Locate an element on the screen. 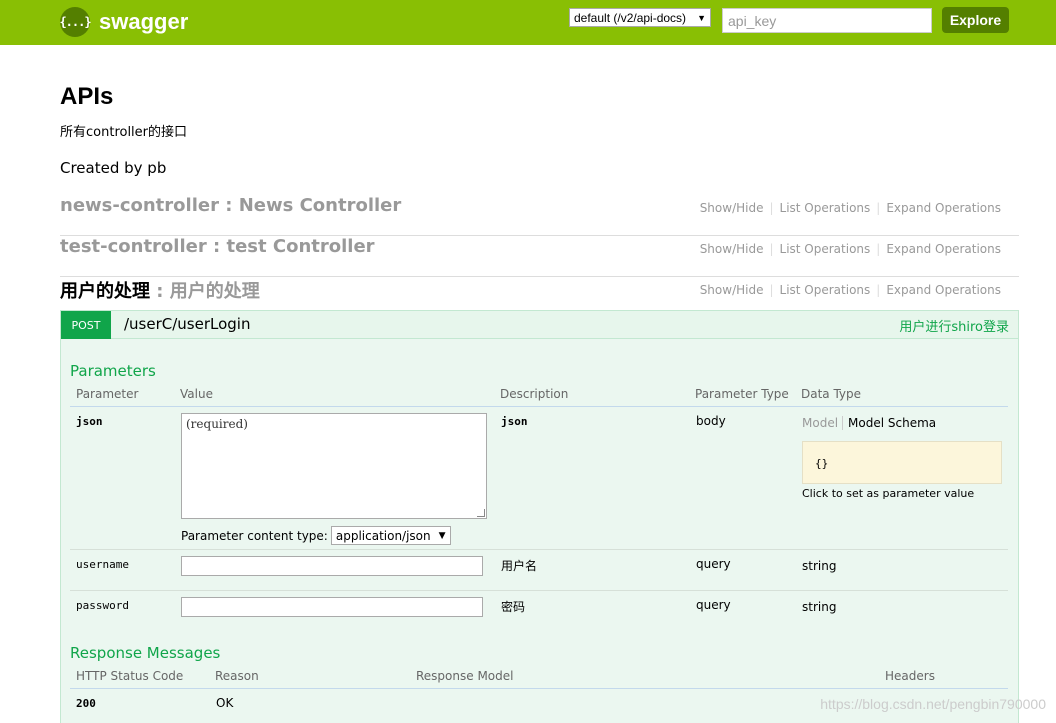  json-body-textarea: (required) is located at coordinates (334, 466).